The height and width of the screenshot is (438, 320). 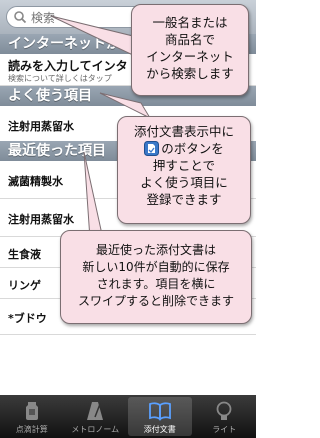 I want to click on tab-label: ライト, so click(x=224, y=429).